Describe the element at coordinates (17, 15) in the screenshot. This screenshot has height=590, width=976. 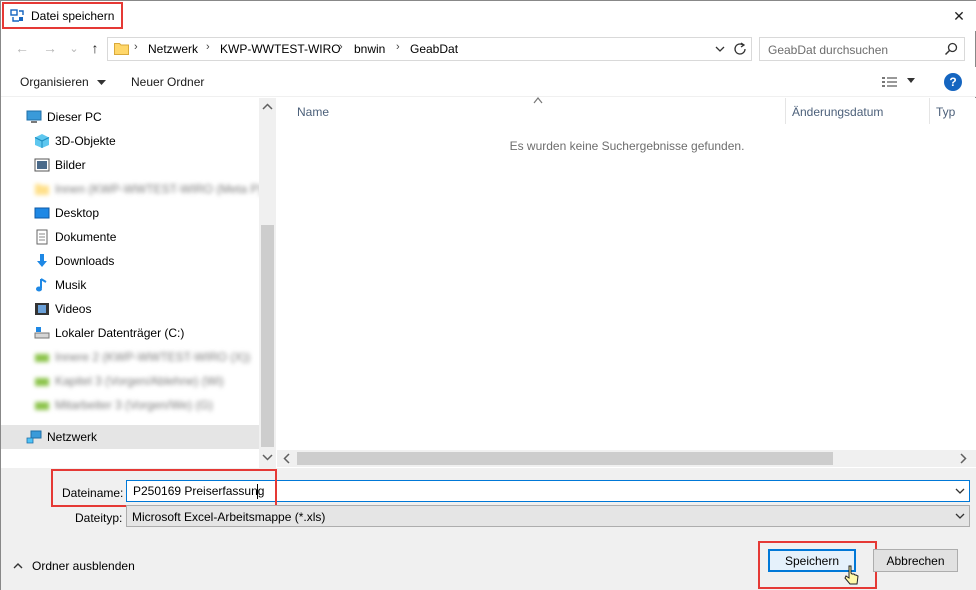
I see `save-dialog-icon` at that location.